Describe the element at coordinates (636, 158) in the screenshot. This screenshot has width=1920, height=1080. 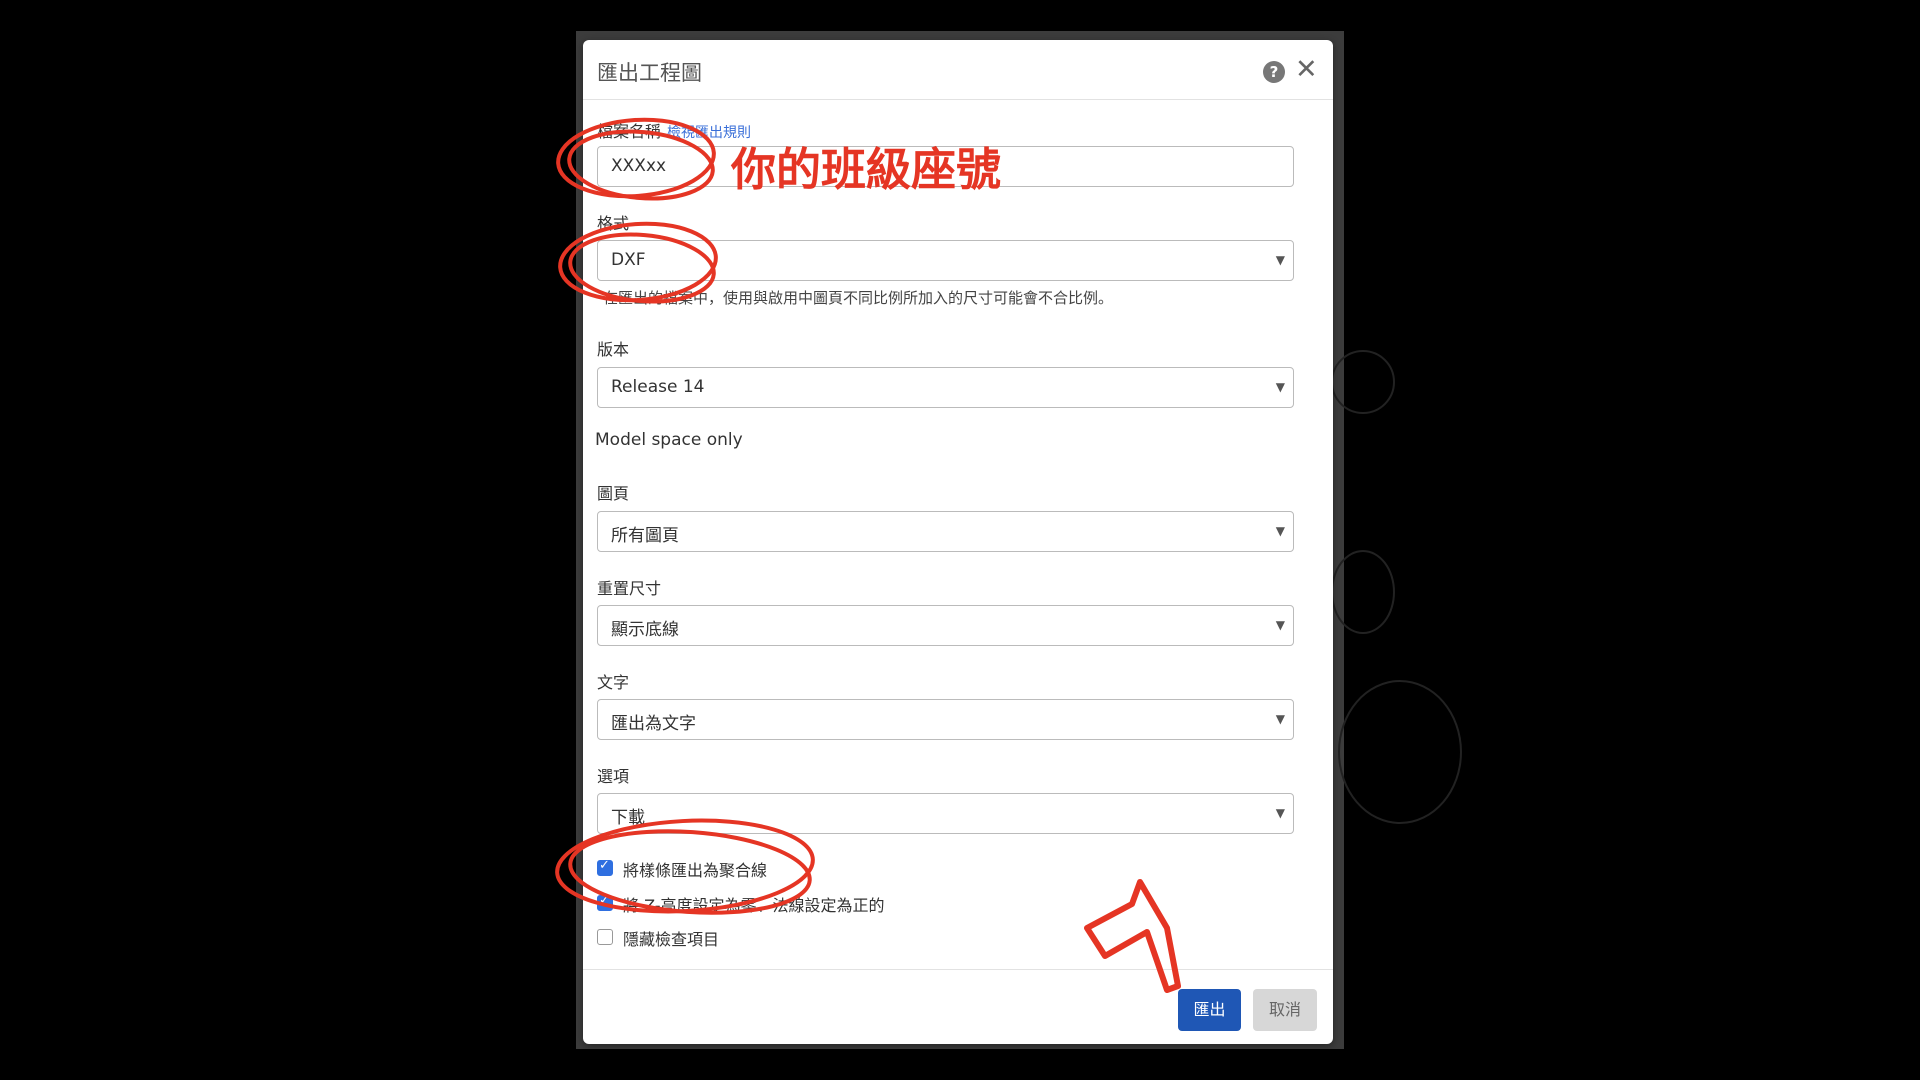
I see `annotation-circle` at that location.